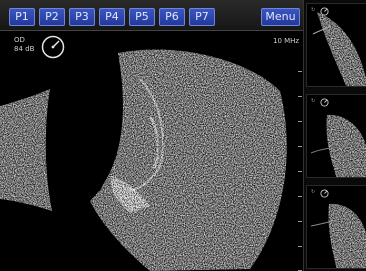 Image resolution: width=366 pixels, height=271 pixels. What do you see at coordinates (19, 40) in the screenshot?
I see `eye-label: OD` at bounding box center [19, 40].